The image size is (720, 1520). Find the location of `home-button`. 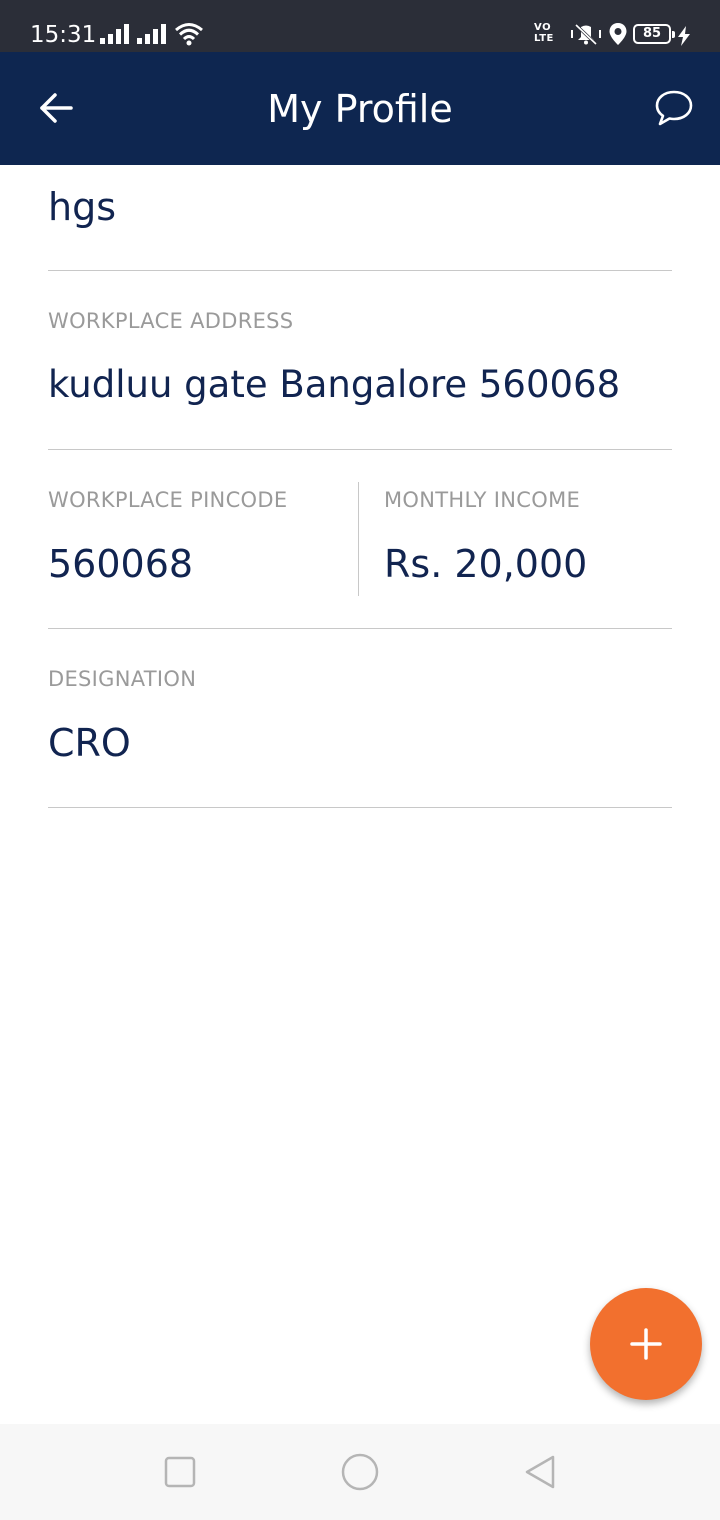

home-button is located at coordinates (360, 1472).